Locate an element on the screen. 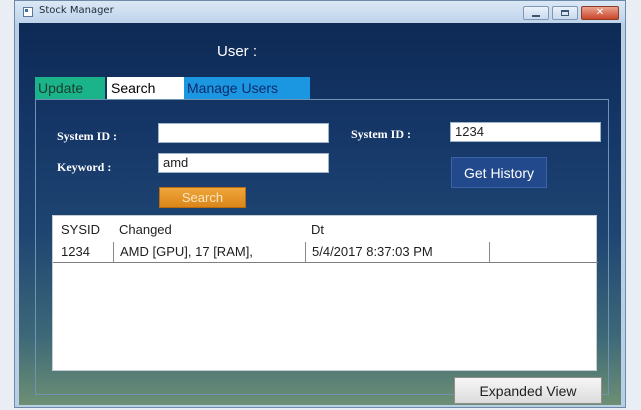 This screenshot has height=410, width=641. grid-header-row: SYSID Changed Dt is located at coordinates (321, 230).